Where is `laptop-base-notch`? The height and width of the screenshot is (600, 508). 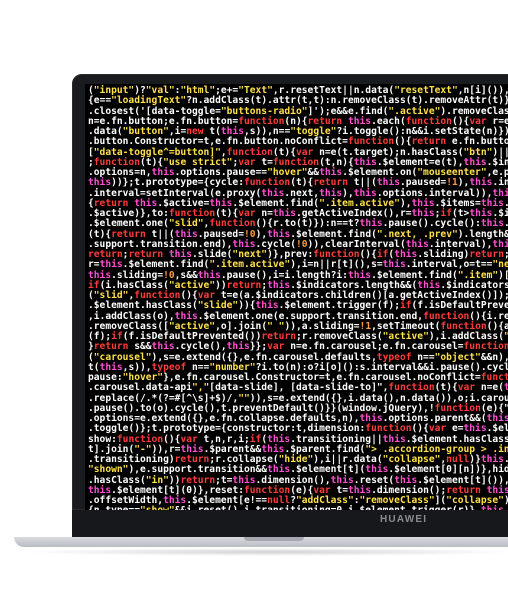
laptop-base-notch is located at coordinates (274, 539).